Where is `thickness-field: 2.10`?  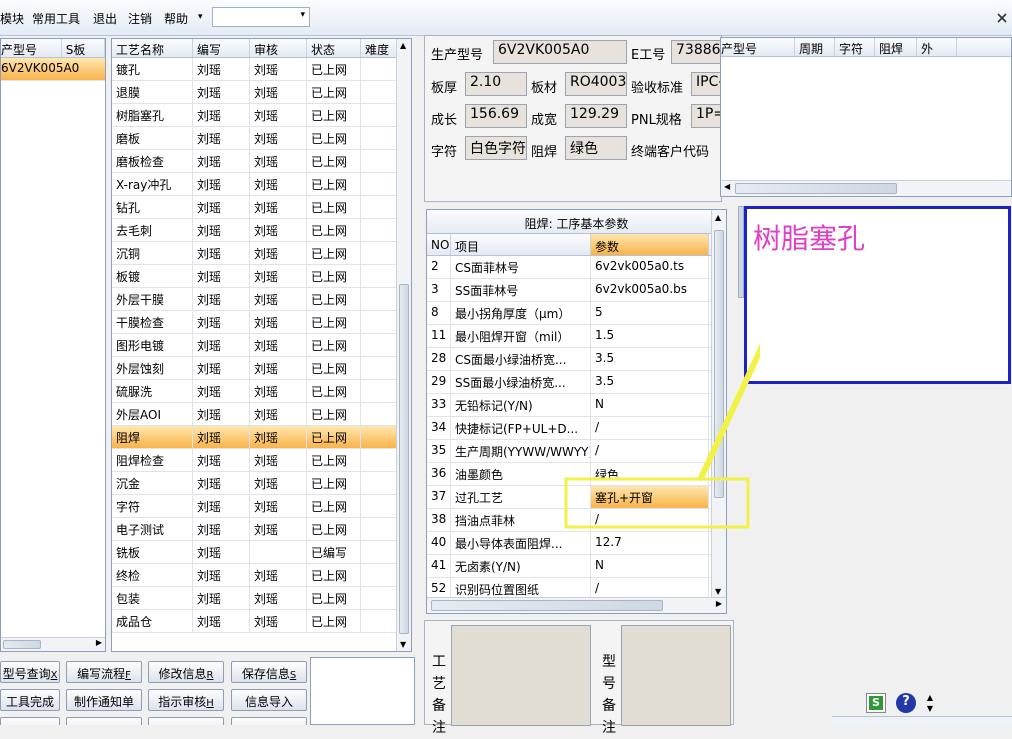 thickness-field: 2.10 is located at coordinates (496, 84).